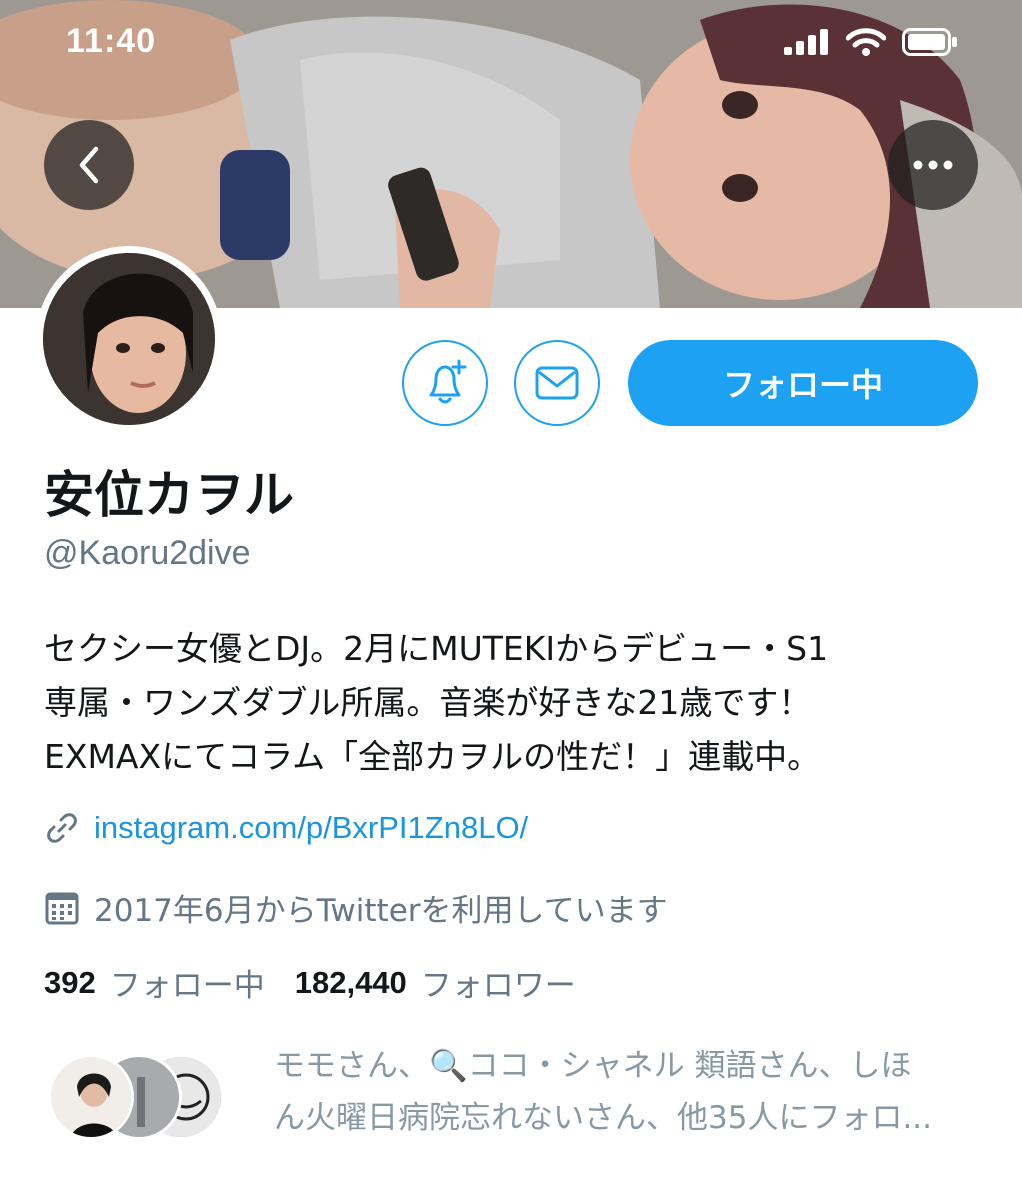 The image size is (1022, 1200). Describe the element at coordinates (62, 908) in the screenshot. I see `calendar-icon` at that location.